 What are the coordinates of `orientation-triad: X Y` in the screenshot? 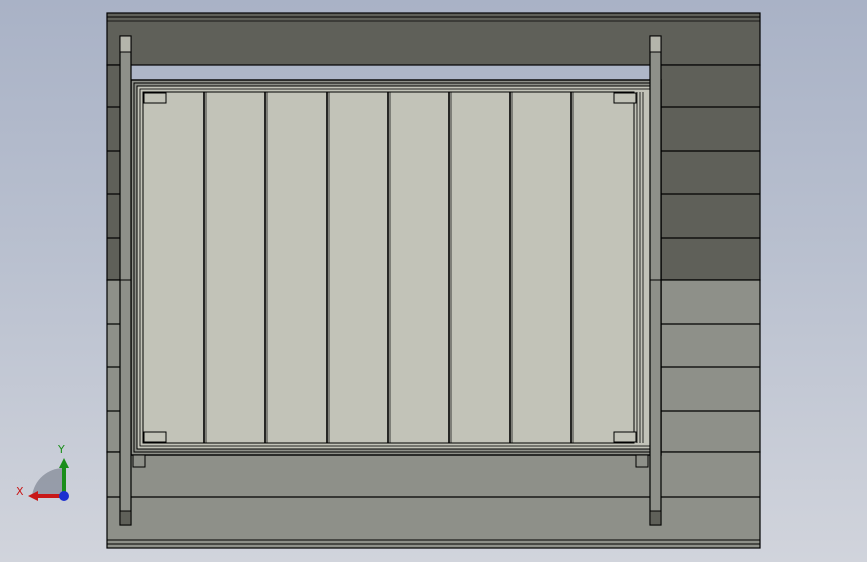 It's located at (47, 475).